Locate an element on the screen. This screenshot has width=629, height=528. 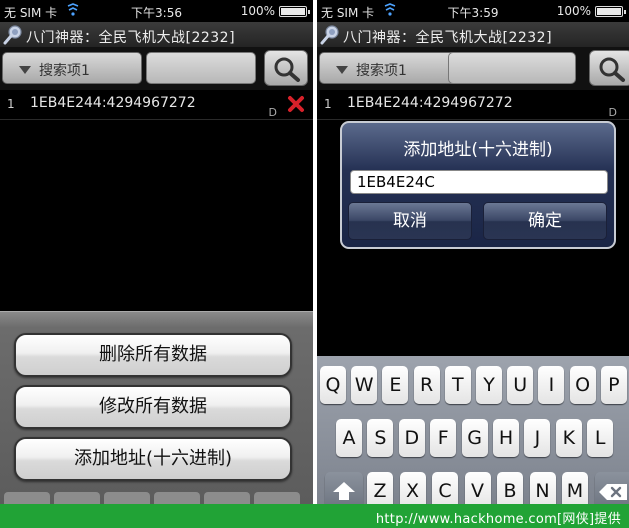
key-q: Q is located at coordinates (333, 385).